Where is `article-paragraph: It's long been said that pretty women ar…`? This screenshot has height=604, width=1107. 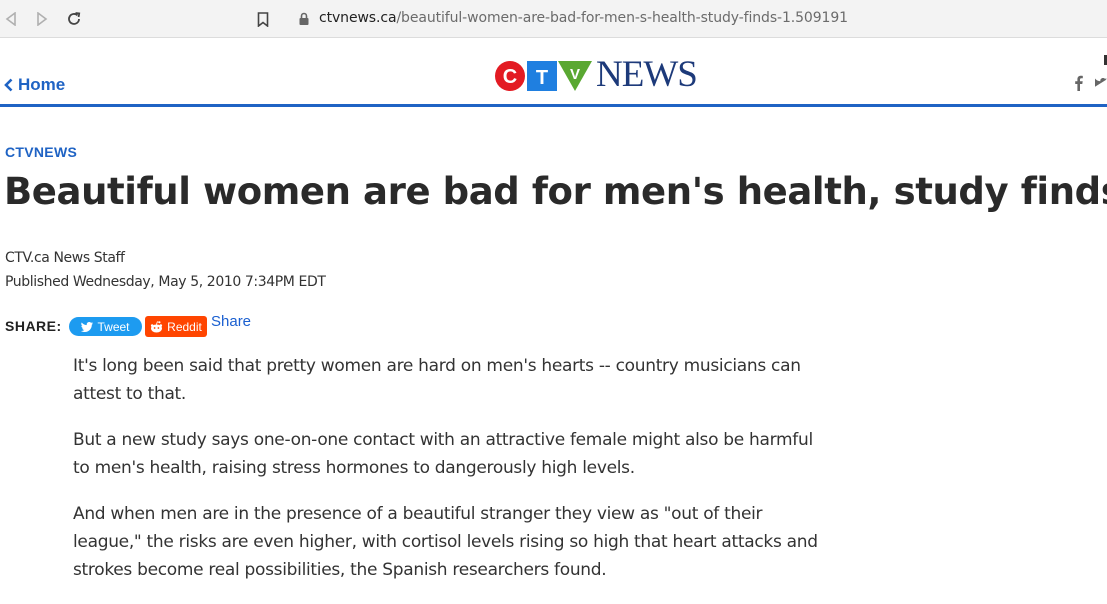
article-paragraph: It's long been said that pretty women ar… is located at coordinates (437, 380).